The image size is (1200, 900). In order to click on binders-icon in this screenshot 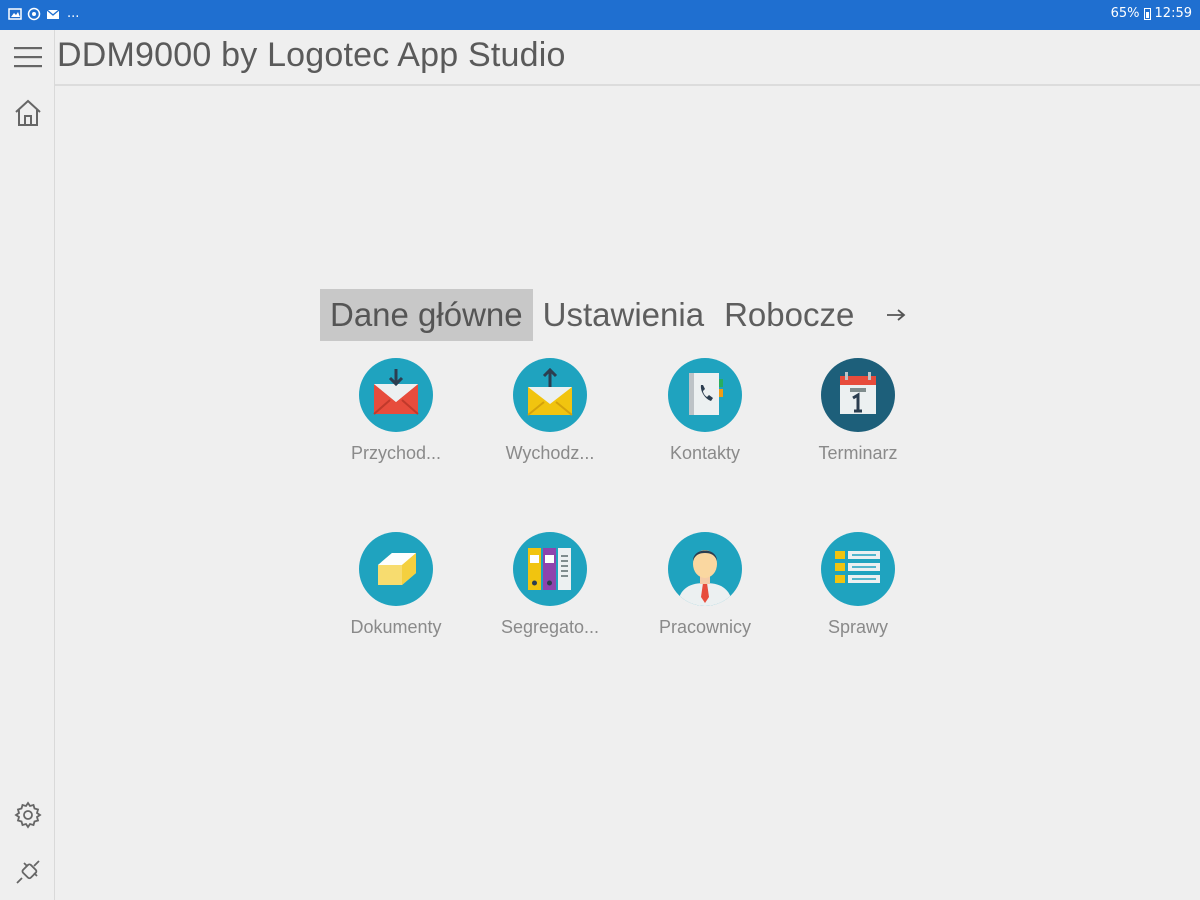, I will do `click(550, 569)`.